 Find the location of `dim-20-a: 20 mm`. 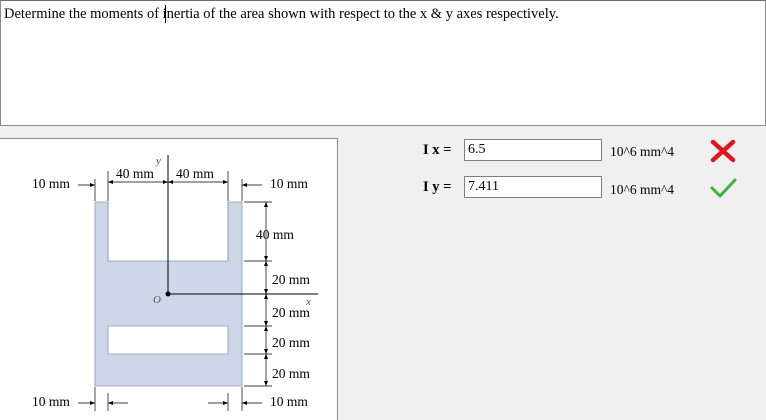

dim-20-a: 20 mm is located at coordinates (291, 279).